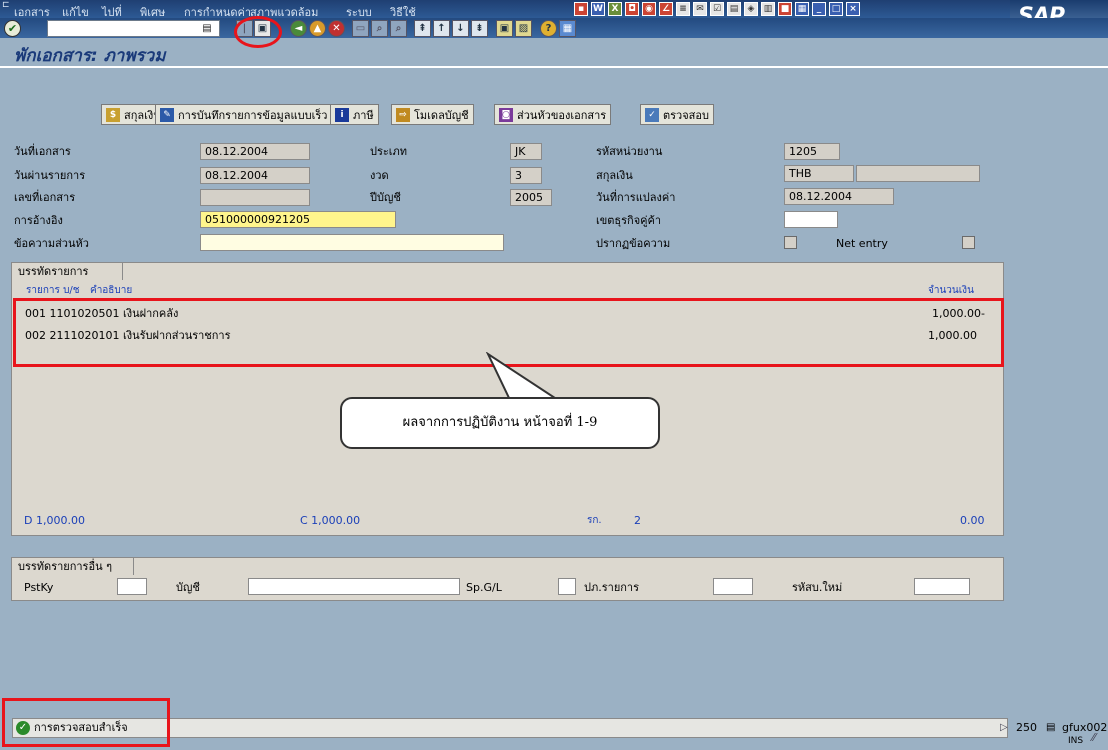  I want to click on col-amount-header: จำนวนเงิน, so click(951, 290).